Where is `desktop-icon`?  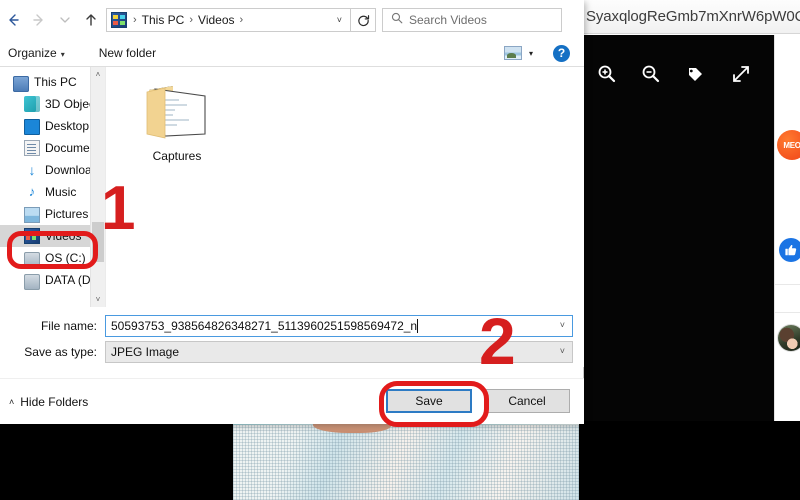 desktop-icon is located at coordinates (32, 127).